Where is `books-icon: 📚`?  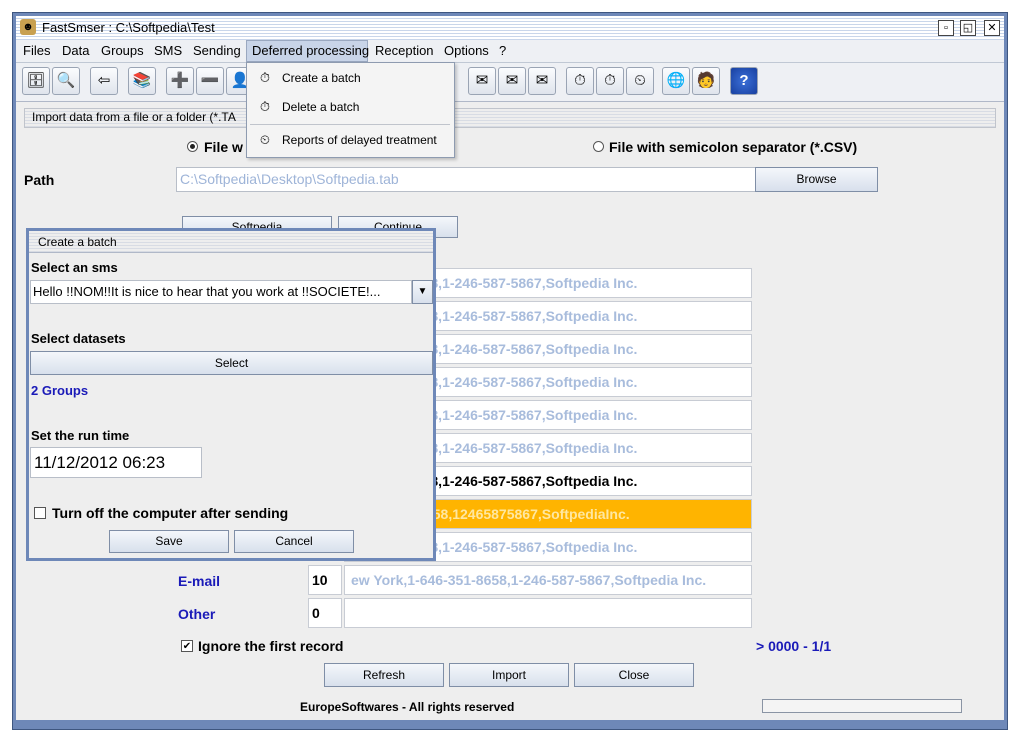
books-icon: 📚 is located at coordinates (142, 81).